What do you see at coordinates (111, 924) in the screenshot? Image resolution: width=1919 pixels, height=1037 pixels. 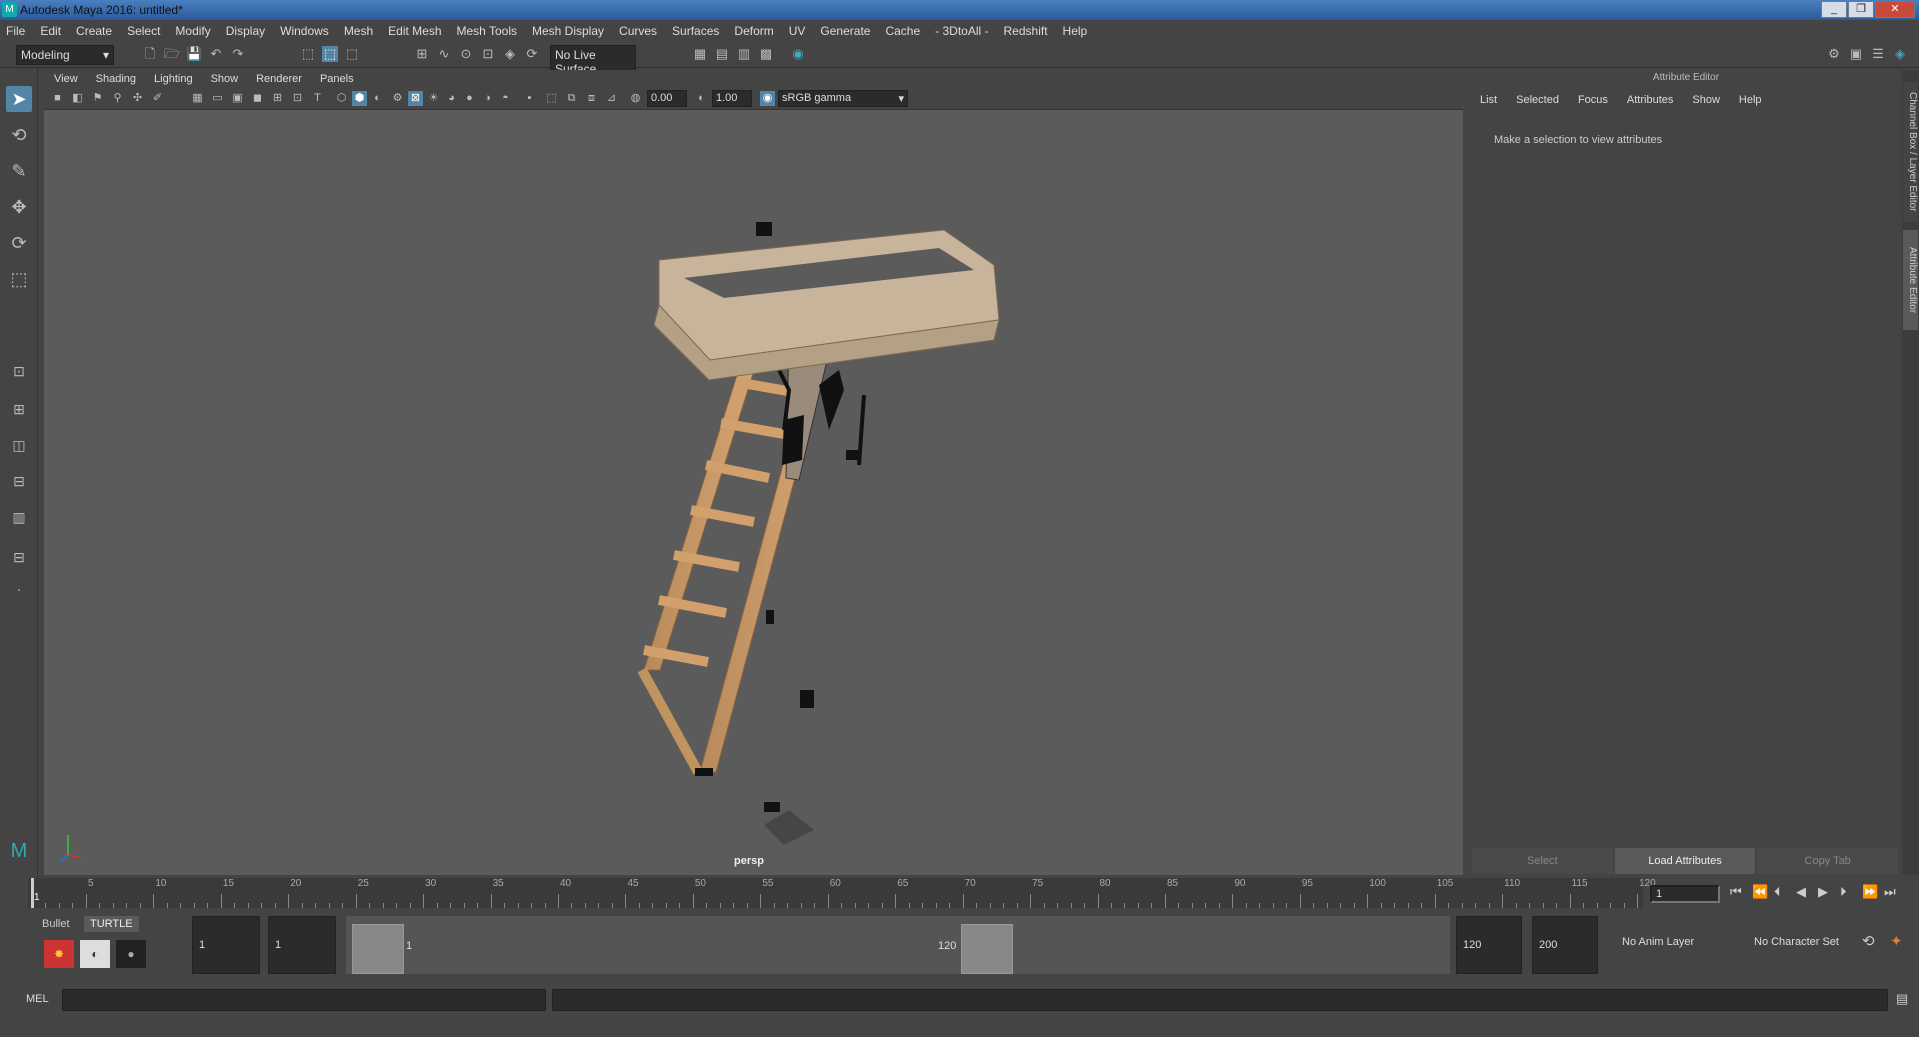 I see `shelf-tab-turtle: TURTLE` at bounding box center [111, 924].